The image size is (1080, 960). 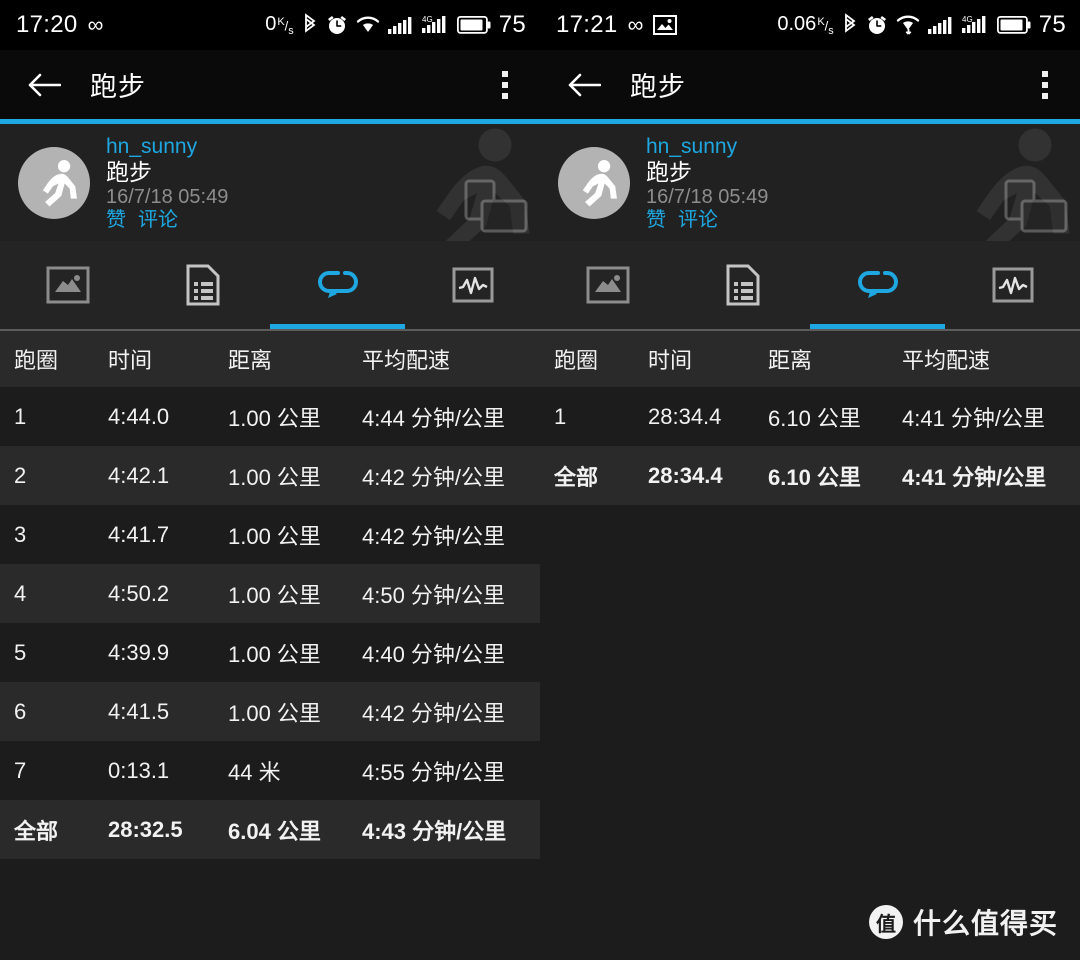 I want to click on table-total-row: 全部 28:32.5 6.04 公里 4:43 分钟/公里, so click(x=270, y=829).